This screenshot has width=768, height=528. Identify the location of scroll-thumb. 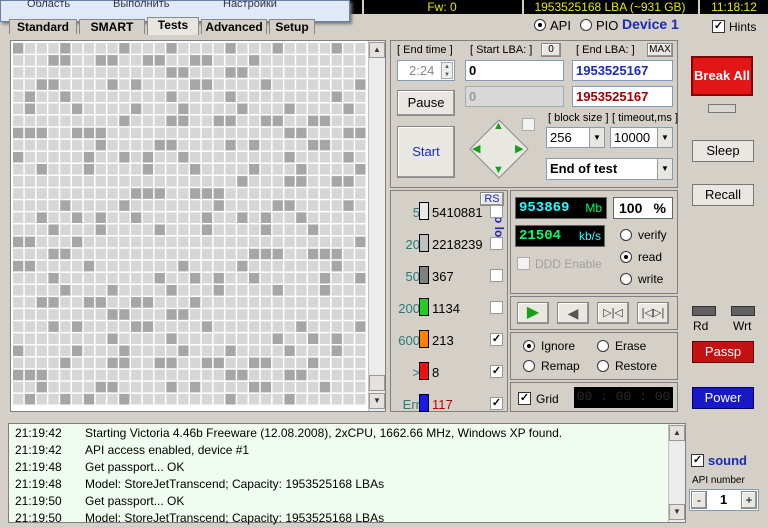
(377, 383).